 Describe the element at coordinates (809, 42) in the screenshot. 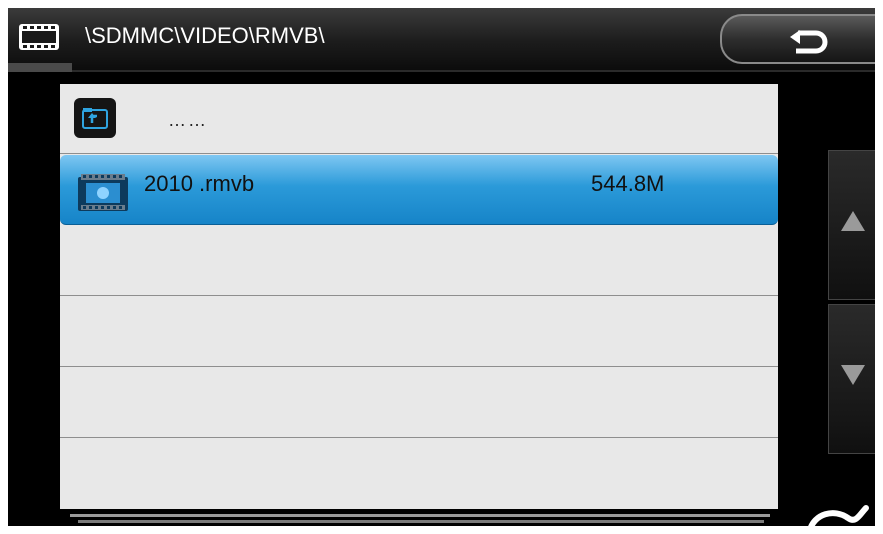

I see `back-arrow-icon` at that location.